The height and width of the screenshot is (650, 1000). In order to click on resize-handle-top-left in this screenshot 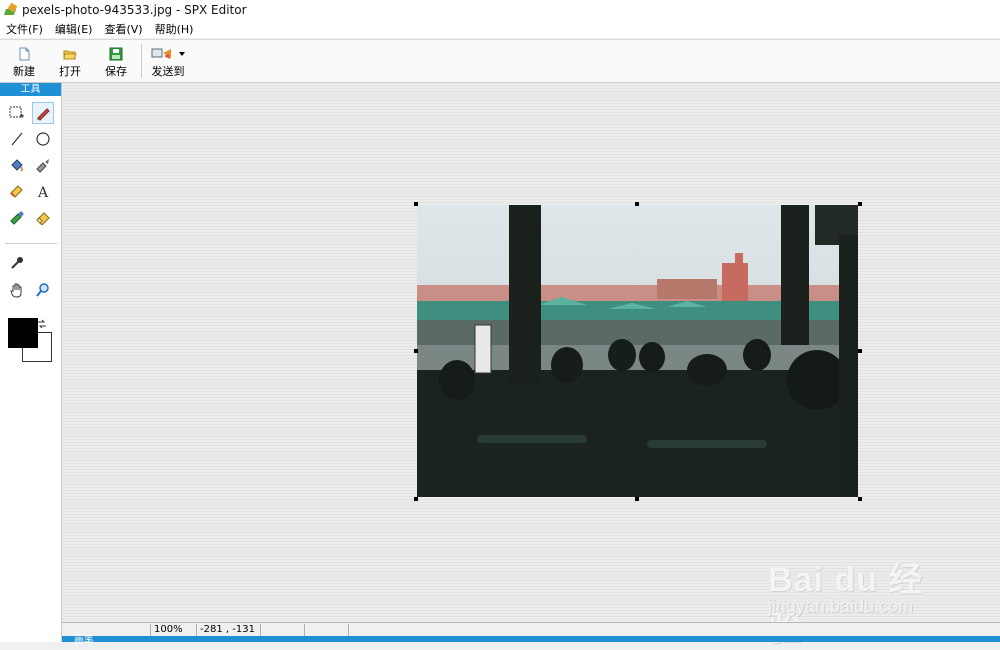, I will do `click(416, 204)`.